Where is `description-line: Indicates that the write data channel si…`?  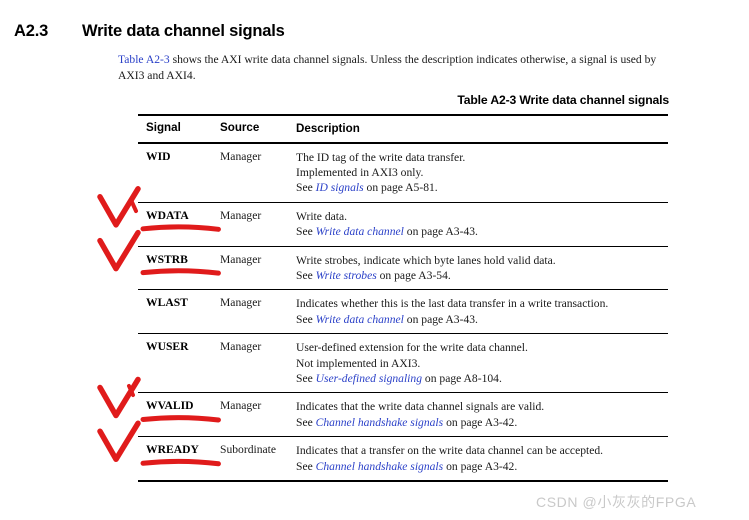
description-line: Indicates that the write data channel si… is located at coordinates (482, 406).